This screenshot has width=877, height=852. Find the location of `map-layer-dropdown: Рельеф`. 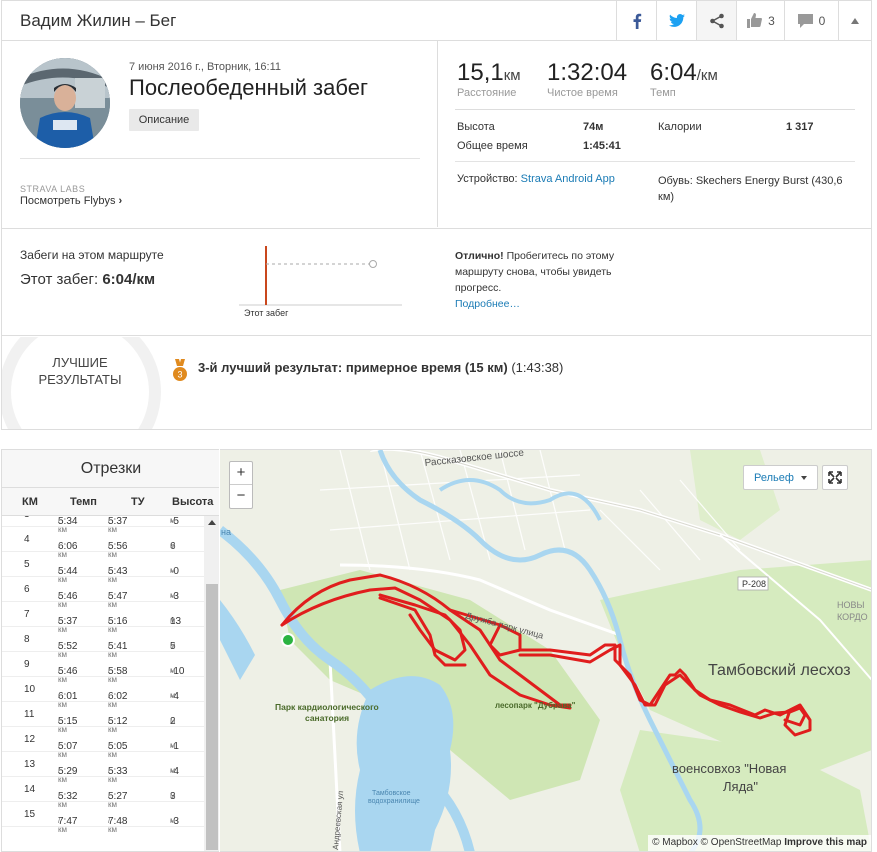

map-layer-dropdown: Рельеф is located at coordinates (780, 477).